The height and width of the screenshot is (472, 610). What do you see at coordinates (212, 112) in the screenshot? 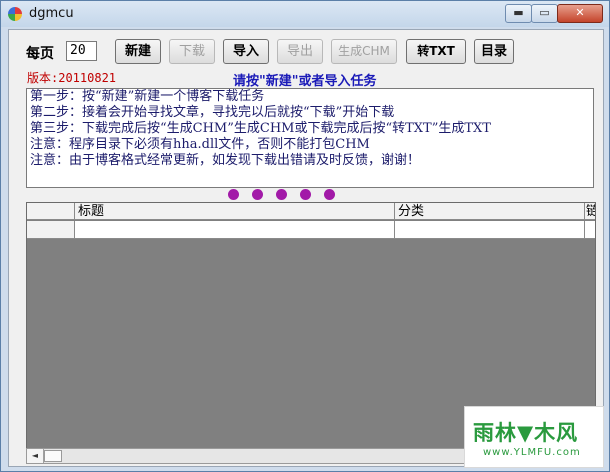
I see `instruction-line: 第二步：接着会开始寻找文章，寻找完以后就按“下载”开始下载` at bounding box center [212, 112].